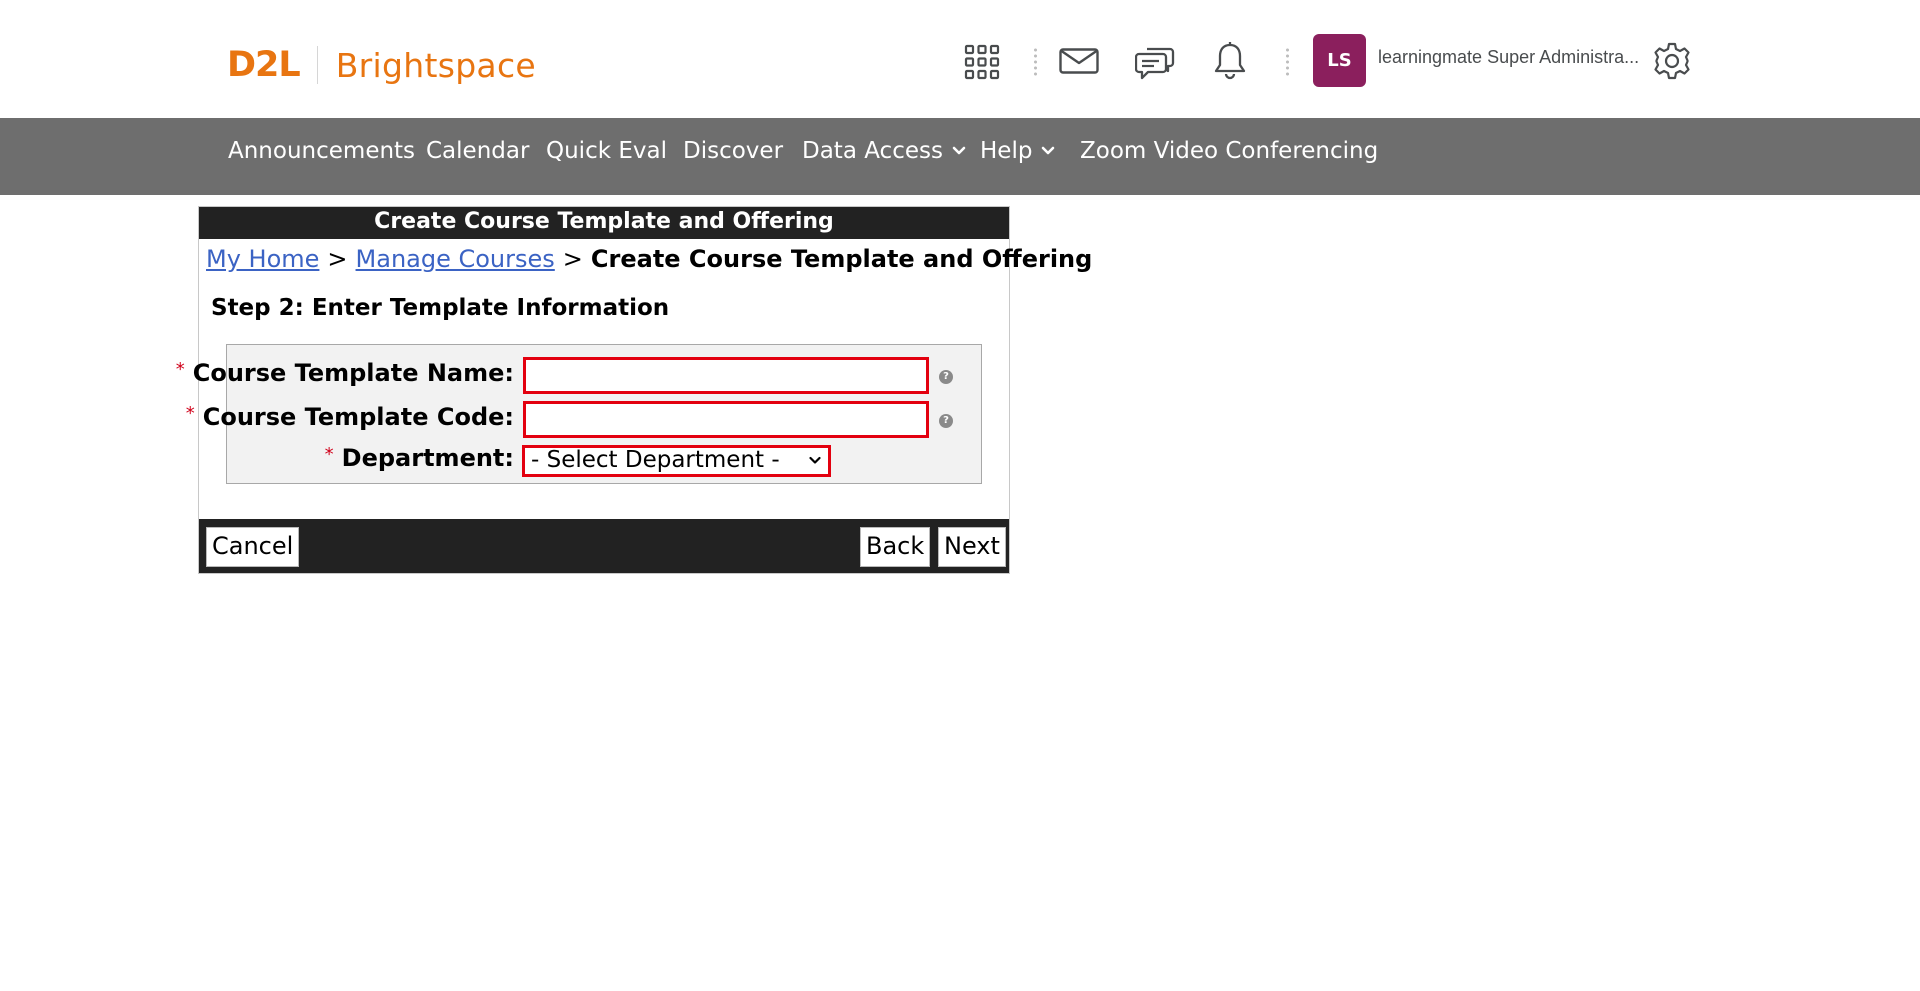 This screenshot has width=1920, height=991. What do you see at coordinates (895, 547) in the screenshot?
I see `back-button: Back` at bounding box center [895, 547].